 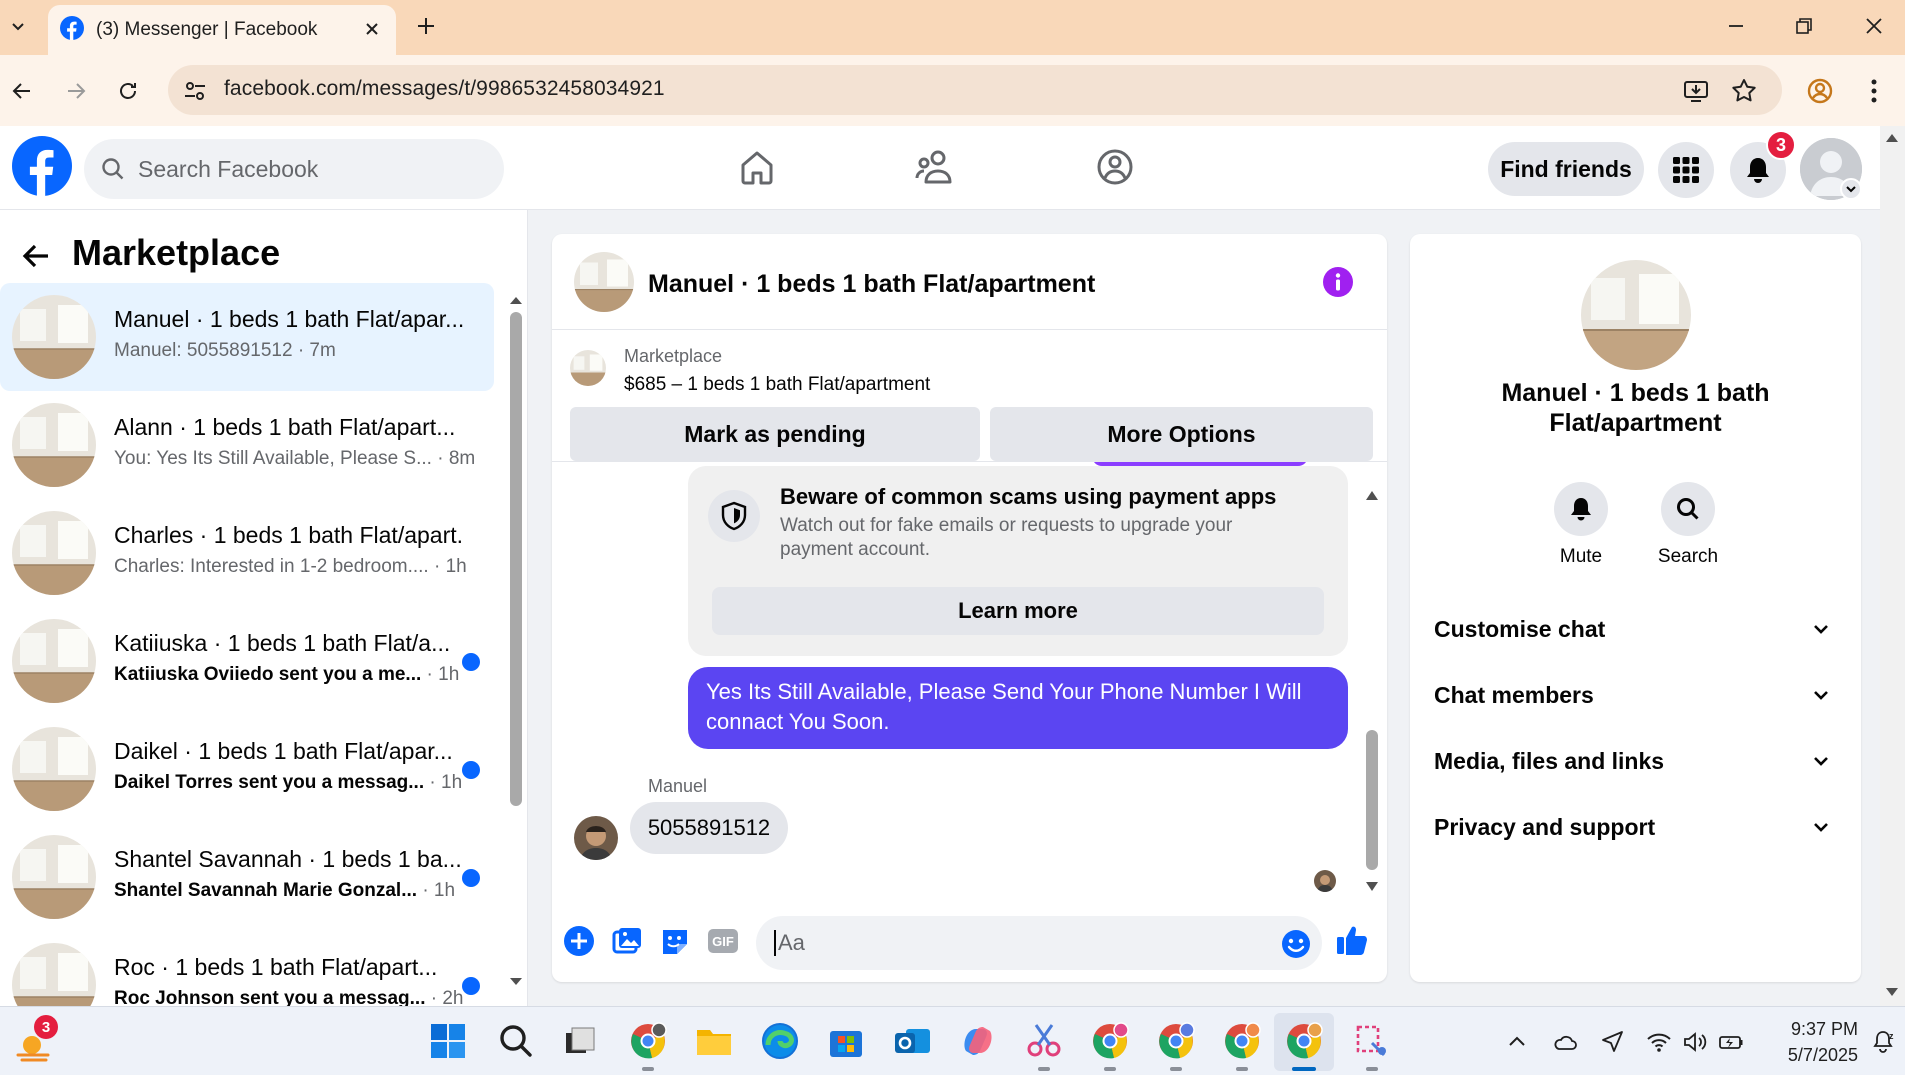 I want to click on gif-icon: GIF, so click(x=723, y=941).